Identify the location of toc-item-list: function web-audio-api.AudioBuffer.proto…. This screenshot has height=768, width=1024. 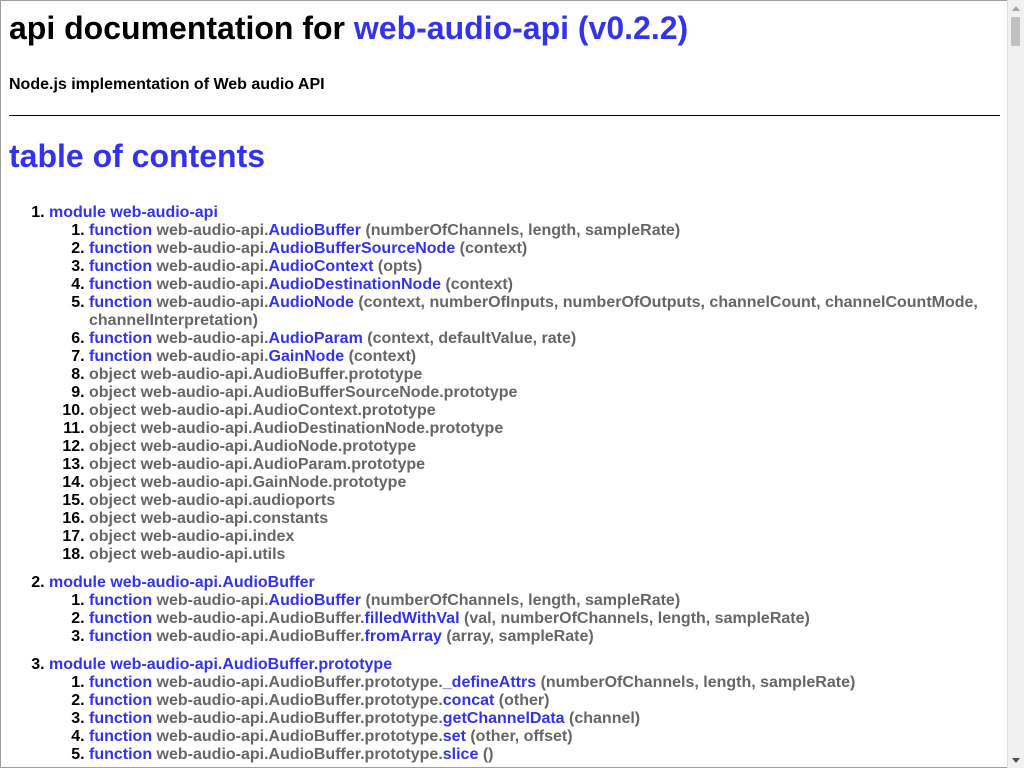
(524, 719).